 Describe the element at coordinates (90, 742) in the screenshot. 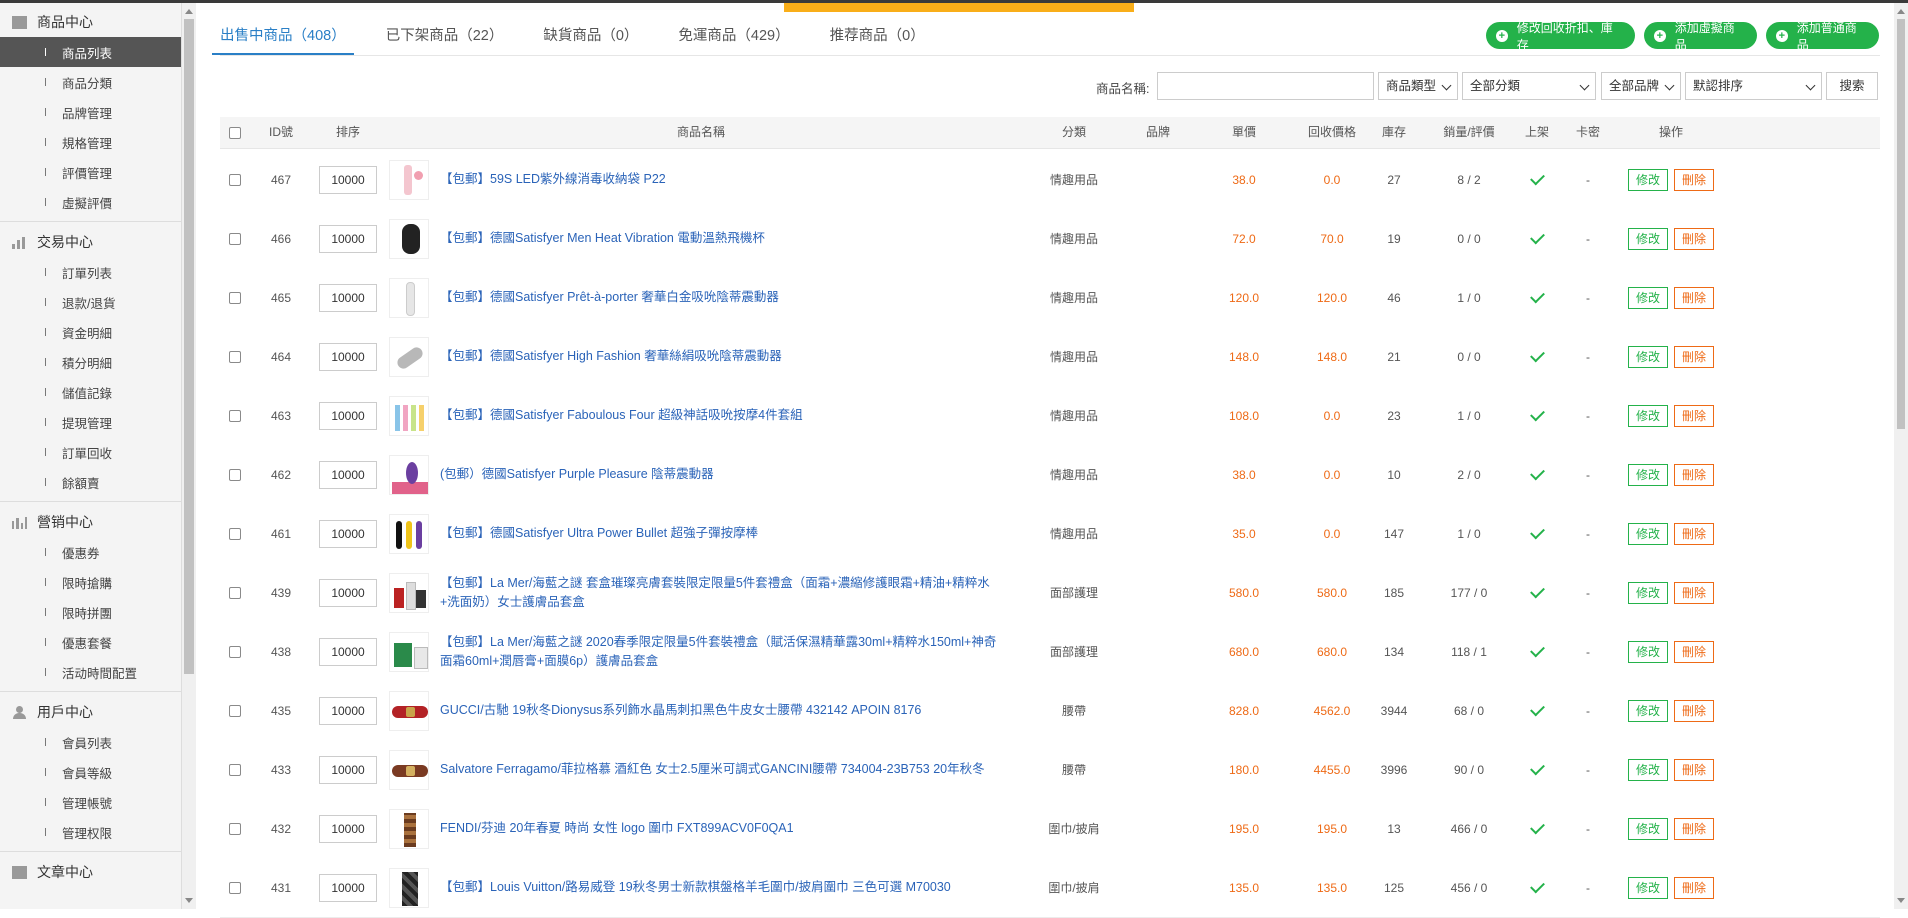

I see `sidebar-item: 會員列表` at that location.